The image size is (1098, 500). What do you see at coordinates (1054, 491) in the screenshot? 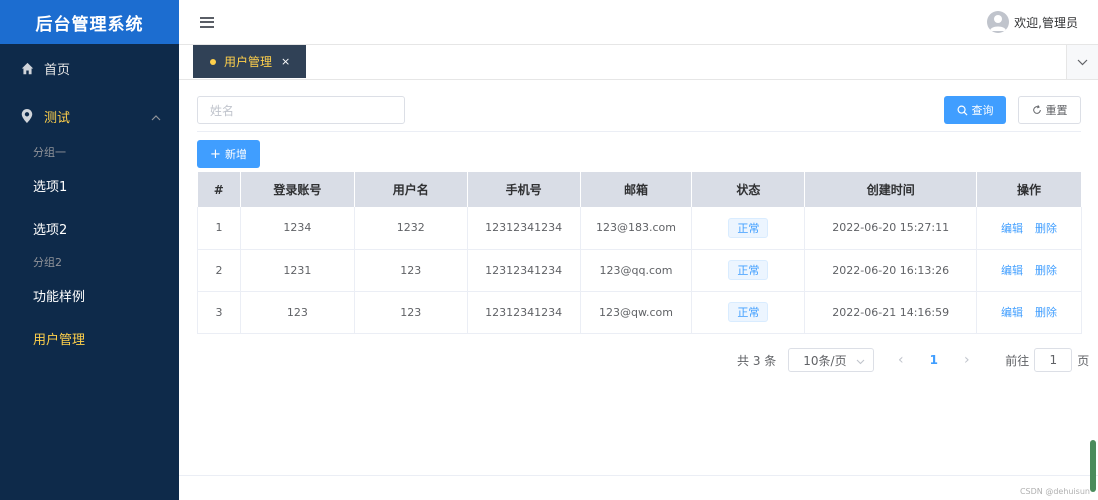
I see `watermark: CSDN @dehuisun` at bounding box center [1054, 491].